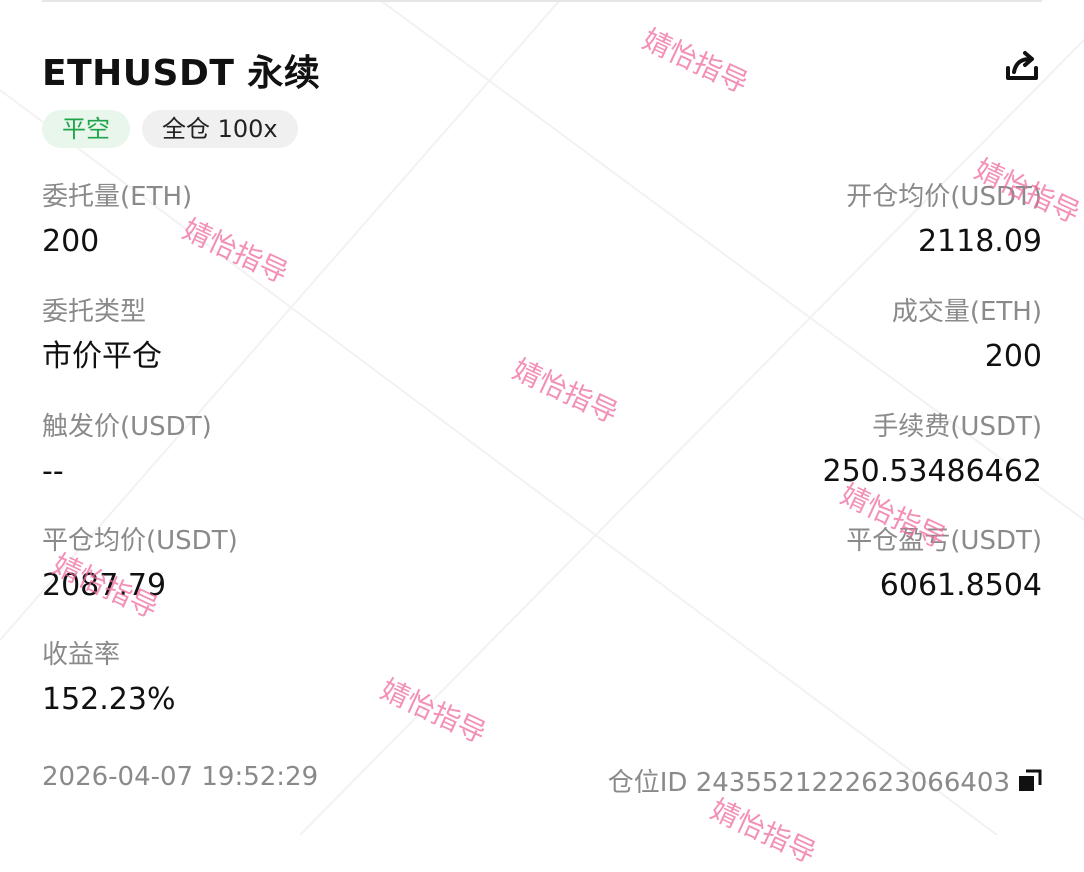 The height and width of the screenshot is (872, 1084). What do you see at coordinates (220, 129) in the screenshot?
I see `margin-mode-badge: 全仓 100x` at bounding box center [220, 129].